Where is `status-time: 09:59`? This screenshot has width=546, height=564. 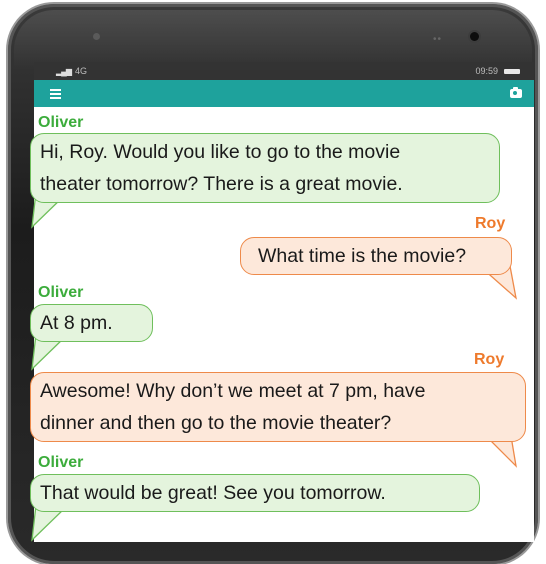 status-time: 09:59 is located at coordinates (486, 71).